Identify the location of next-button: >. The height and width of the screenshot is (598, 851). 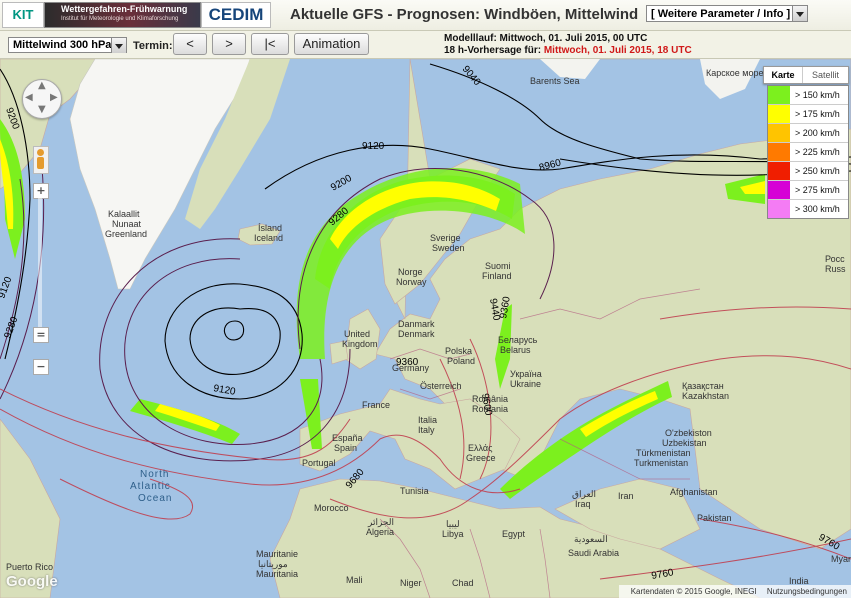
(229, 44).